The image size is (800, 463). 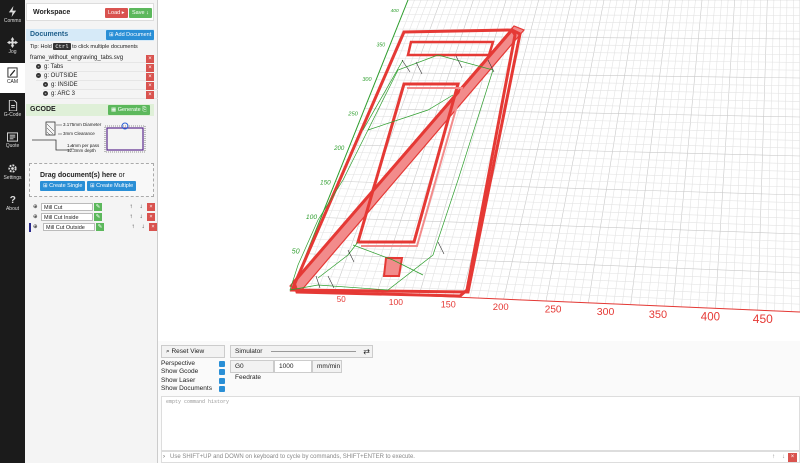 What do you see at coordinates (658, 315) in the screenshot?
I see `x-tick-label: 350` at bounding box center [658, 315].